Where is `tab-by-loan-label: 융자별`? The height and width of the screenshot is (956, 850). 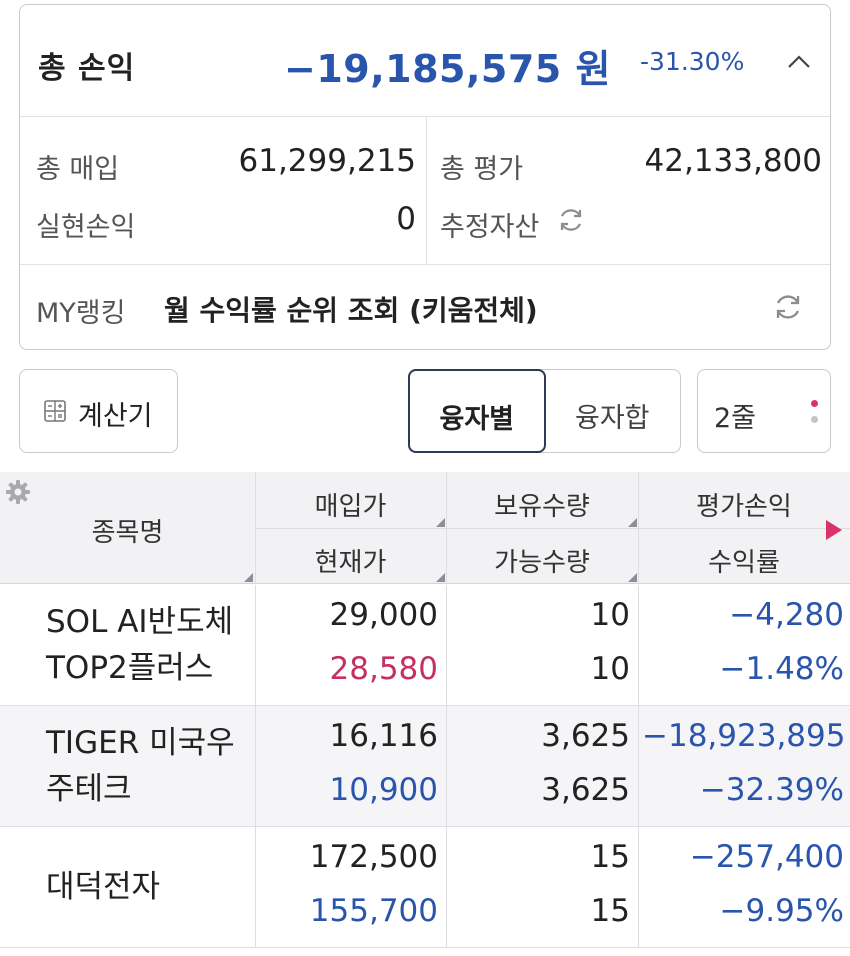
tab-by-loan-label: 융자별 is located at coordinates (477, 419).